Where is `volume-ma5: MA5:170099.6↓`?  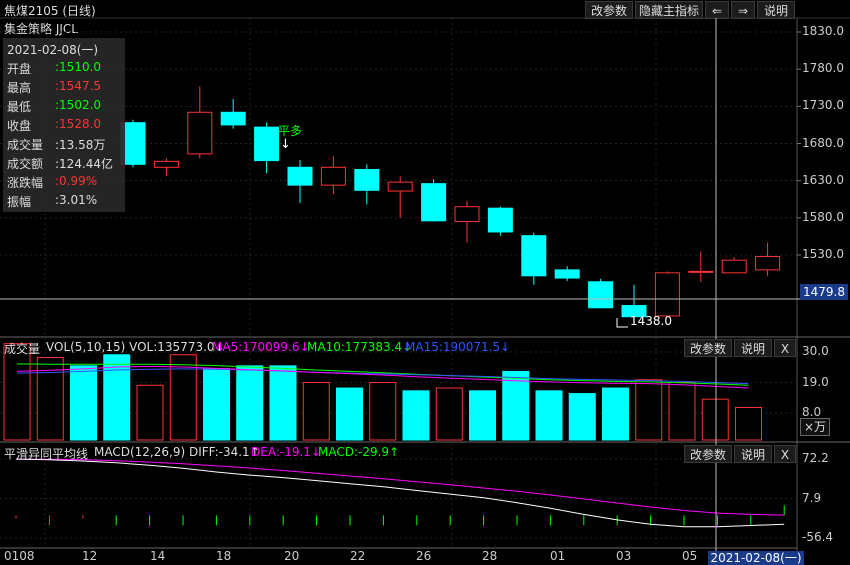
volume-ma5: MA5:170099.6↓ is located at coordinates (261, 347).